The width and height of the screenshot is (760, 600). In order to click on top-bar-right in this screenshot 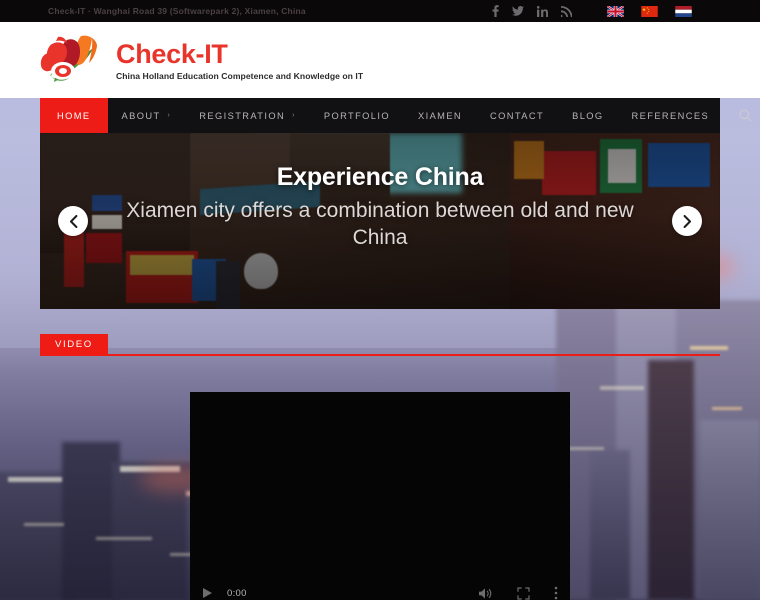, I will do `click(619, 11)`.